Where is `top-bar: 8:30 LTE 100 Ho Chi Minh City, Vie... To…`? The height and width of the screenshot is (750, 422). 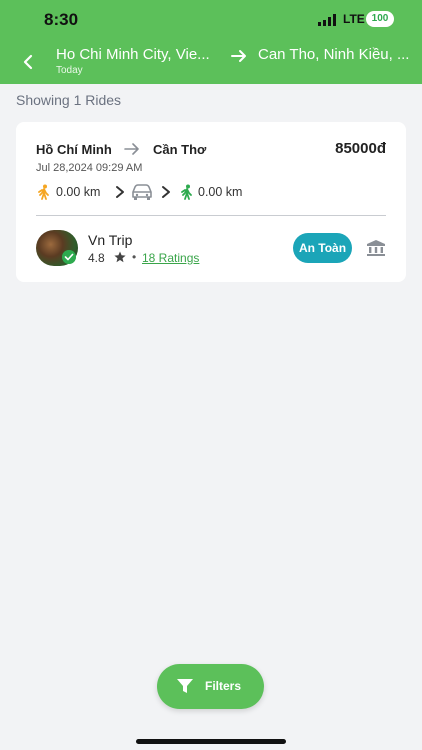
top-bar: 8:30 LTE 100 Ho Chi Minh City, Vie... To… is located at coordinates (211, 42).